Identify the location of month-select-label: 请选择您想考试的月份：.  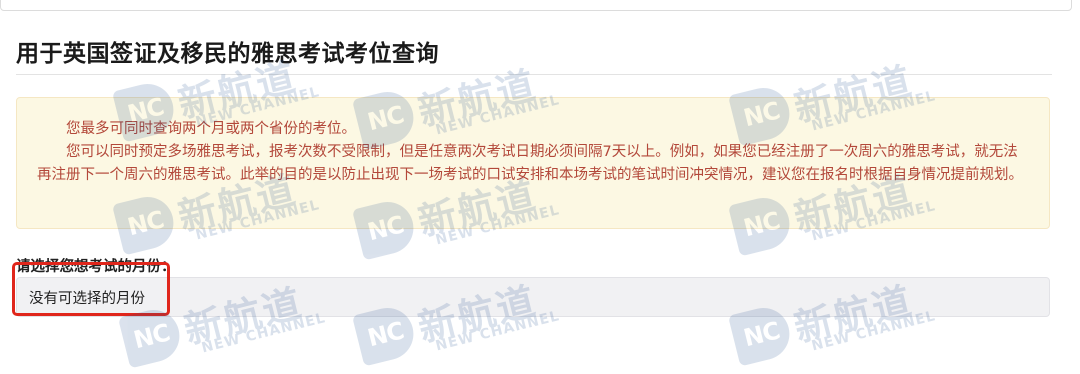
(96, 267).